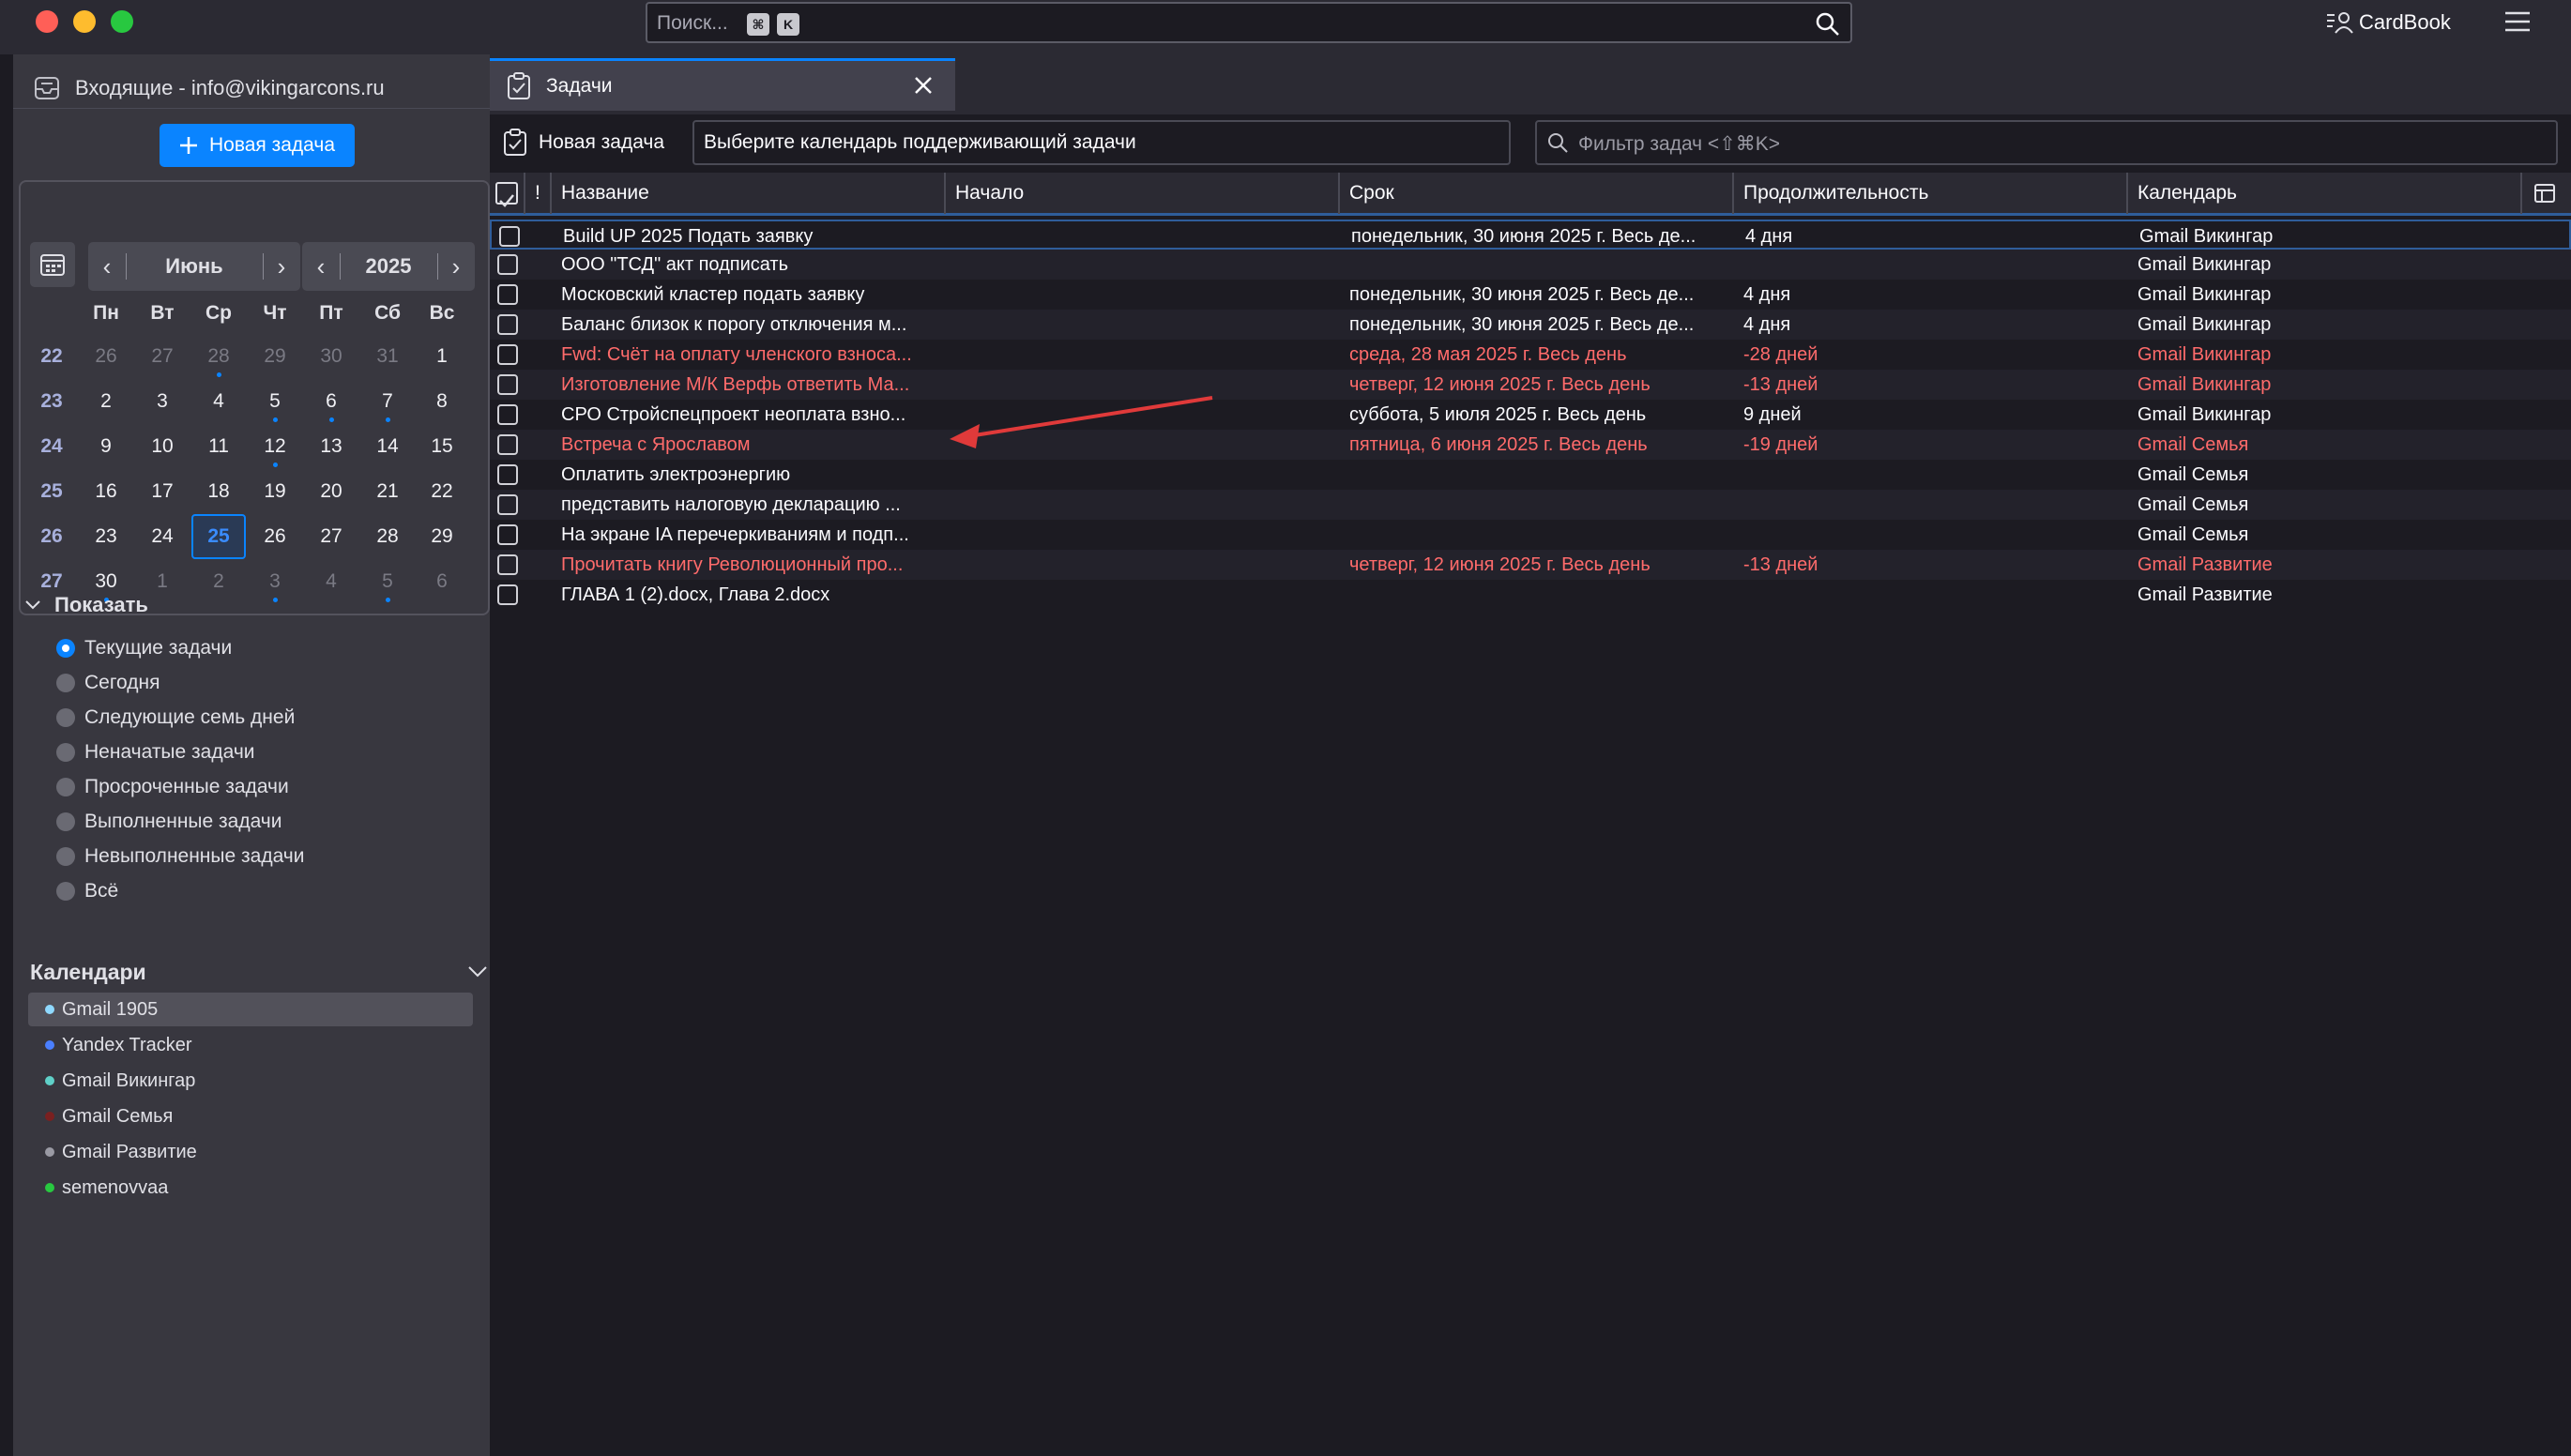 The image size is (2571, 1456). I want to click on task-row: ООО "ТСД" акт подписать Gmail Викингар, so click(1530, 265).